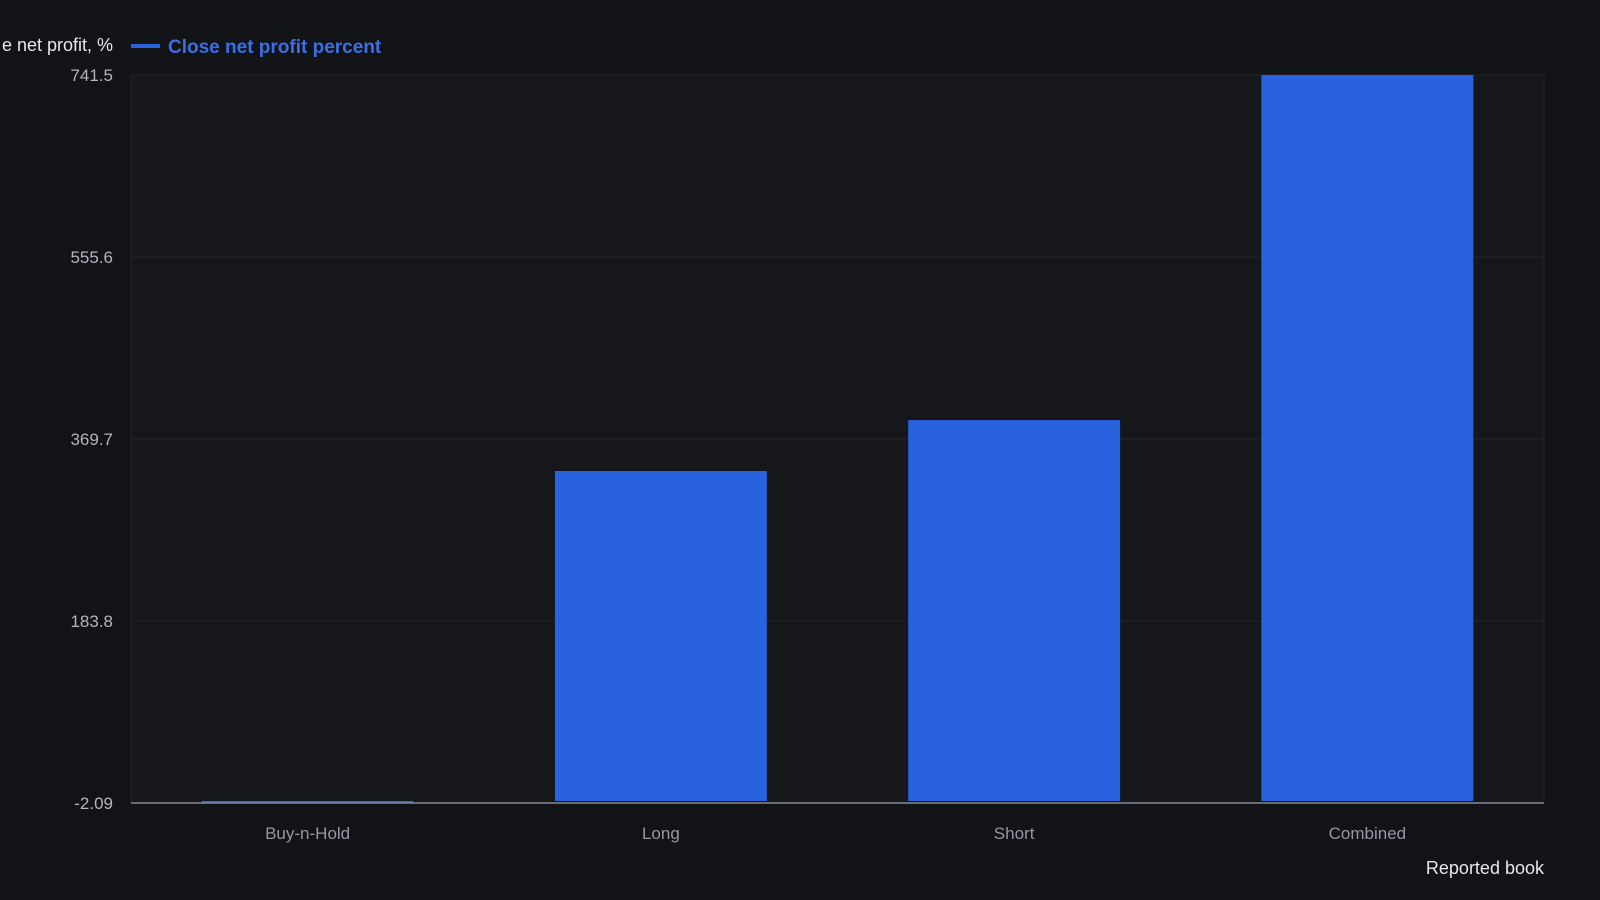  What do you see at coordinates (835, 833) in the screenshot?
I see `x-axis-ticks: Buy-n-Hold Long Short Combined` at bounding box center [835, 833].